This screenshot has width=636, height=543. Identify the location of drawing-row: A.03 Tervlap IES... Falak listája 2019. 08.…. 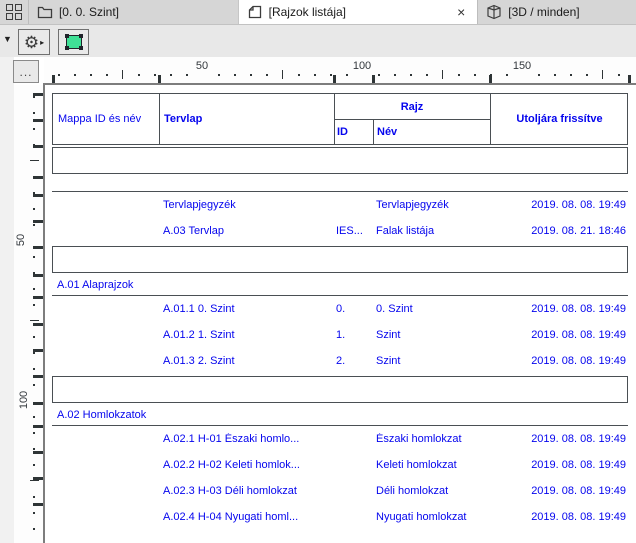
(340, 231).